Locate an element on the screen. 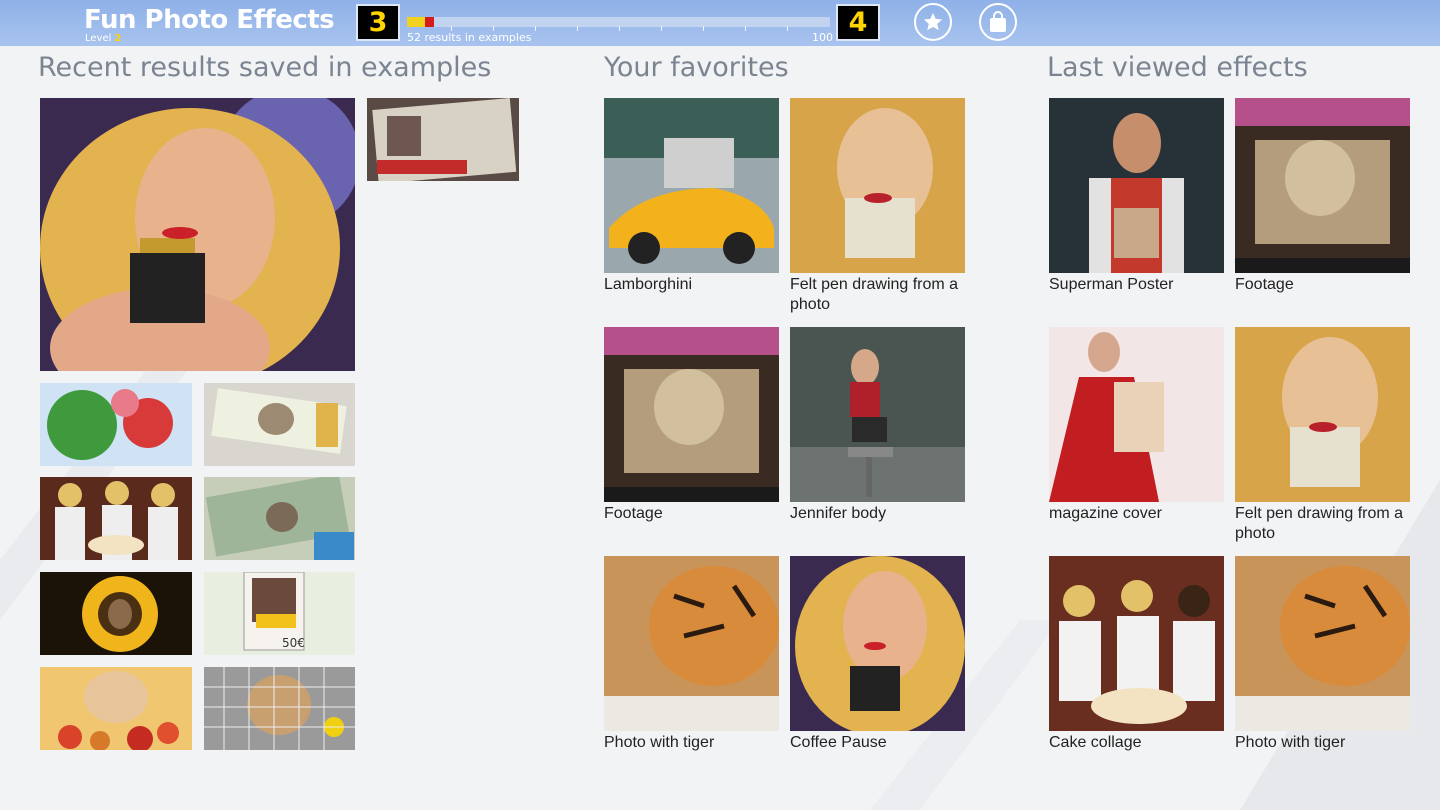  favorite-effect-jennifer-body: Jennifer body is located at coordinates (877, 425).